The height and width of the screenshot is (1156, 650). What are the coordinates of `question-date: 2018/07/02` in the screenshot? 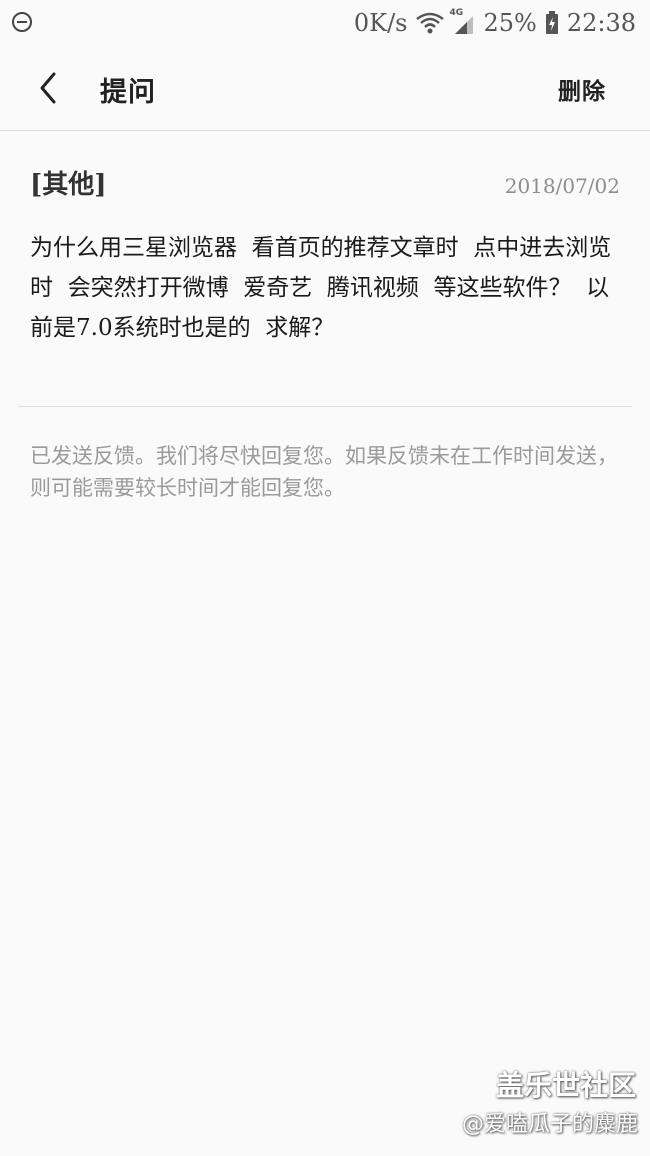 It's located at (562, 186).